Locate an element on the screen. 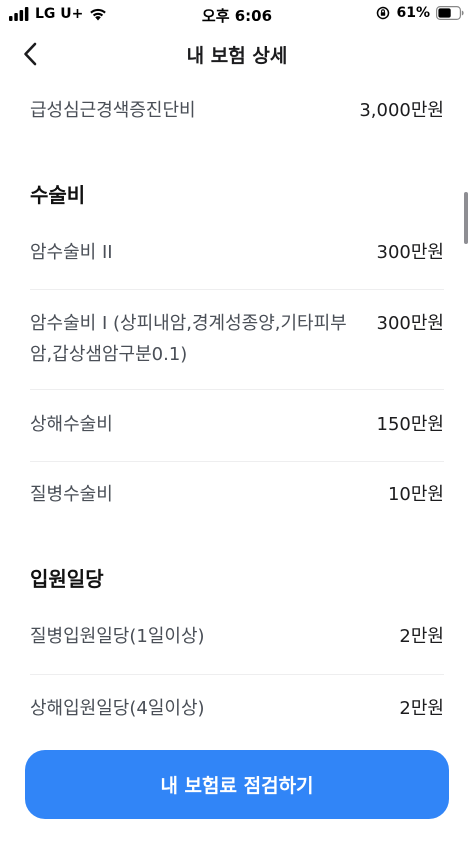  coverage-row: 질병수술비 10만원 is located at coordinates (237, 494).